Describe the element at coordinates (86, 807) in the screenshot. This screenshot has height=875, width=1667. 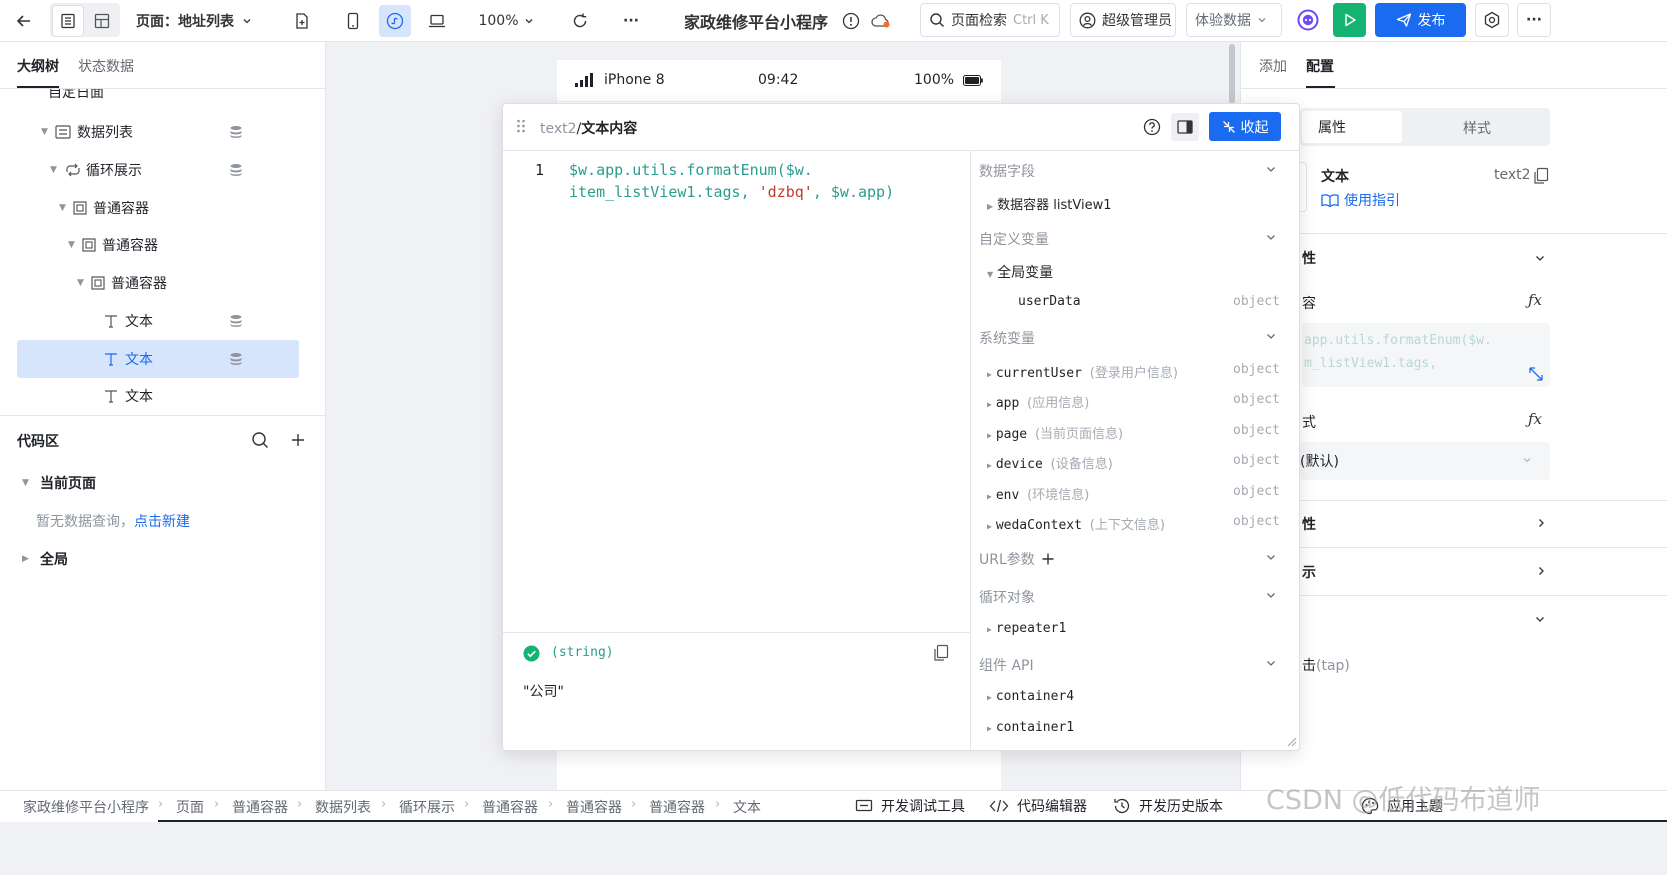
I see `crumb-app: 家政维修平台小程序` at that location.